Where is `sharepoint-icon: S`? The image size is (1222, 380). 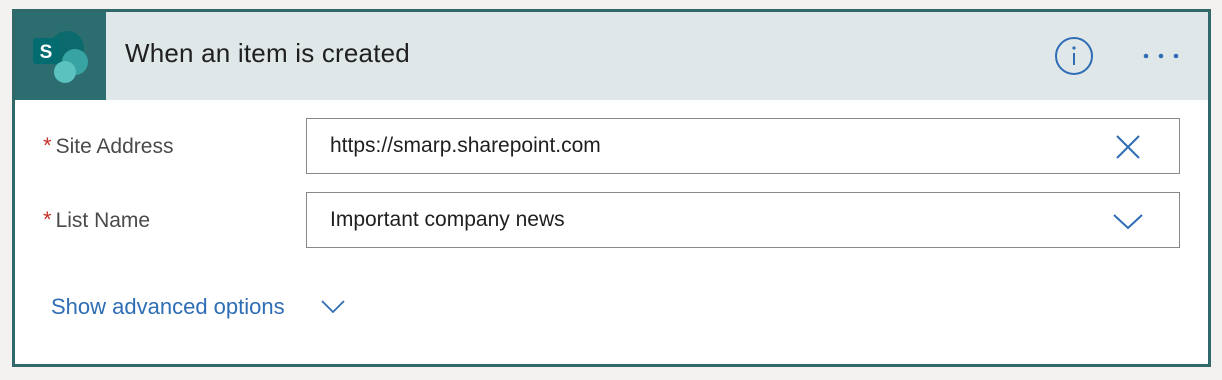
sharepoint-icon: S is located at coordinates (60, 57).